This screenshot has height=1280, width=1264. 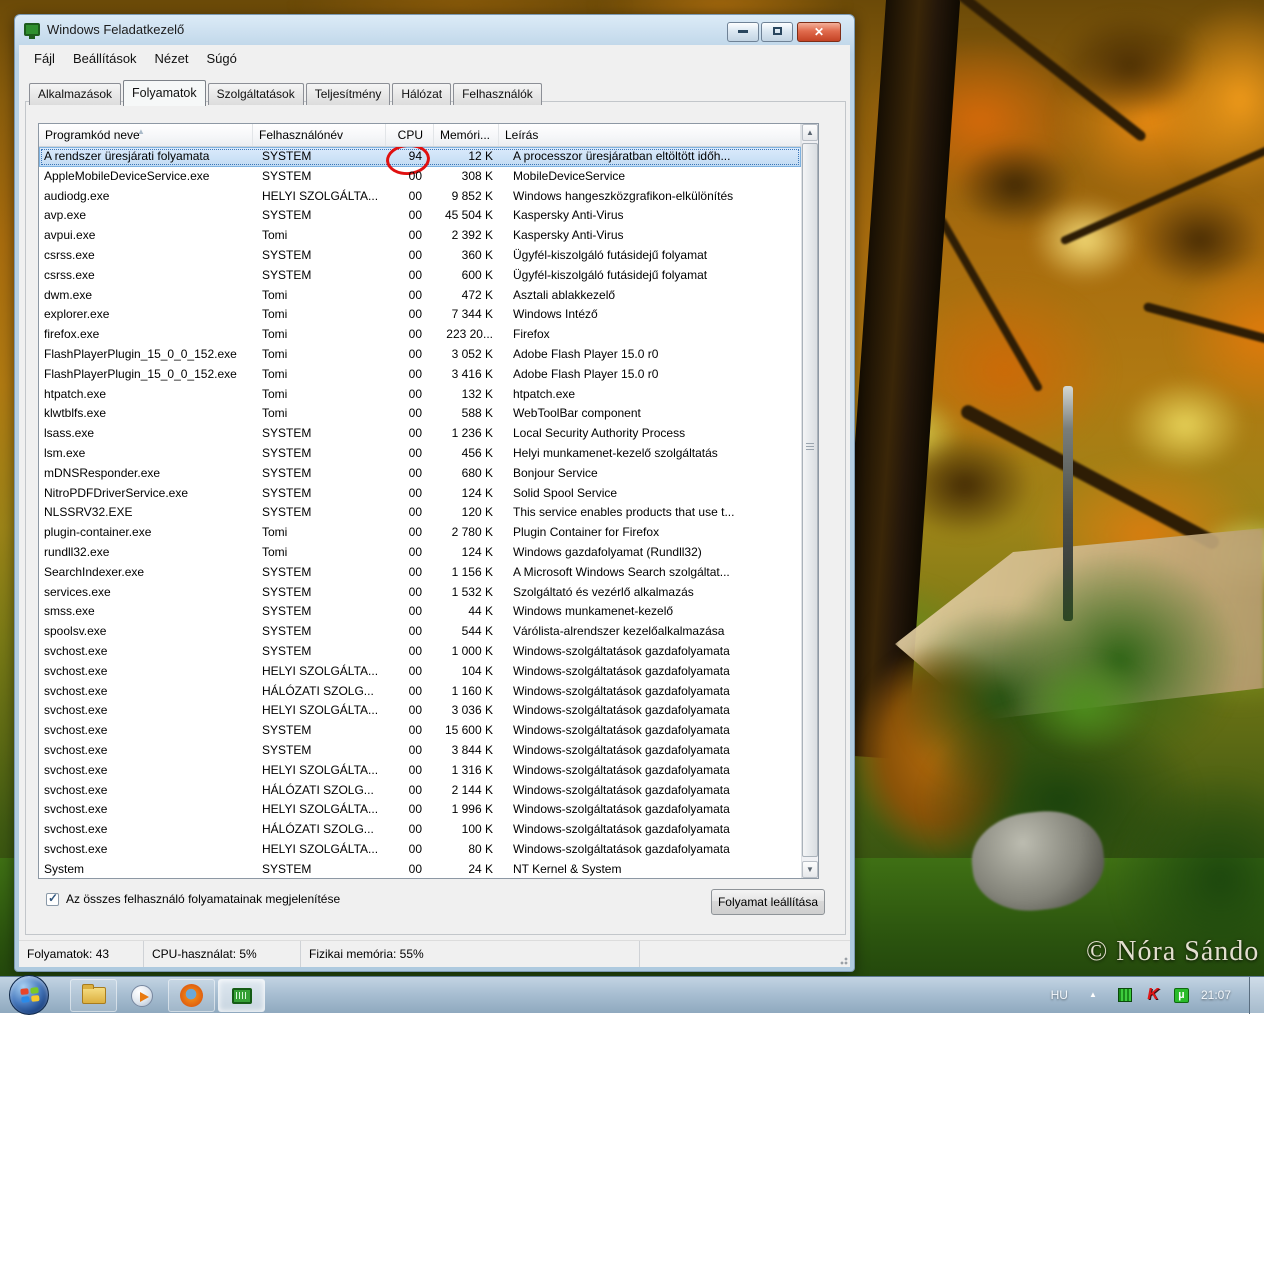 What do you see at coordinates (140, 373) in the screenshot?
I see `process-name: FlashPlayerPlugin_15_0_0_152.exe` at bounding box center [140, 373].